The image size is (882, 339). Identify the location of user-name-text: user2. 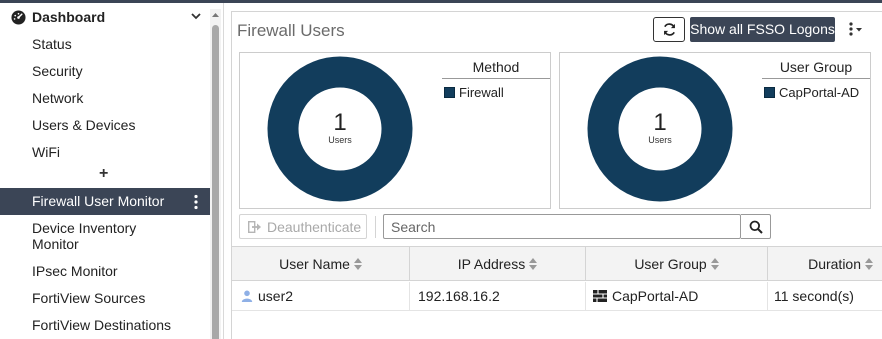
(276, 296).